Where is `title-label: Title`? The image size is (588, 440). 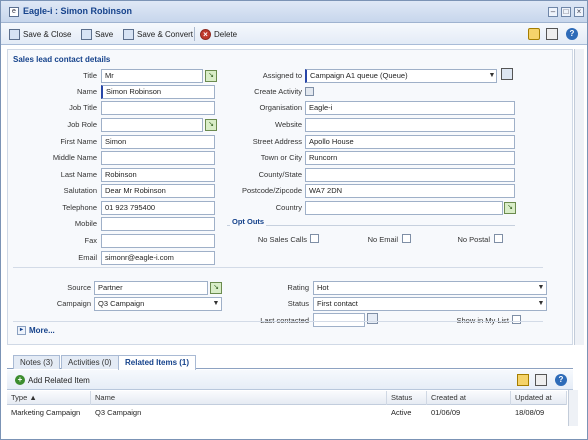 title-label: Title is located at coordinates (90, 75).